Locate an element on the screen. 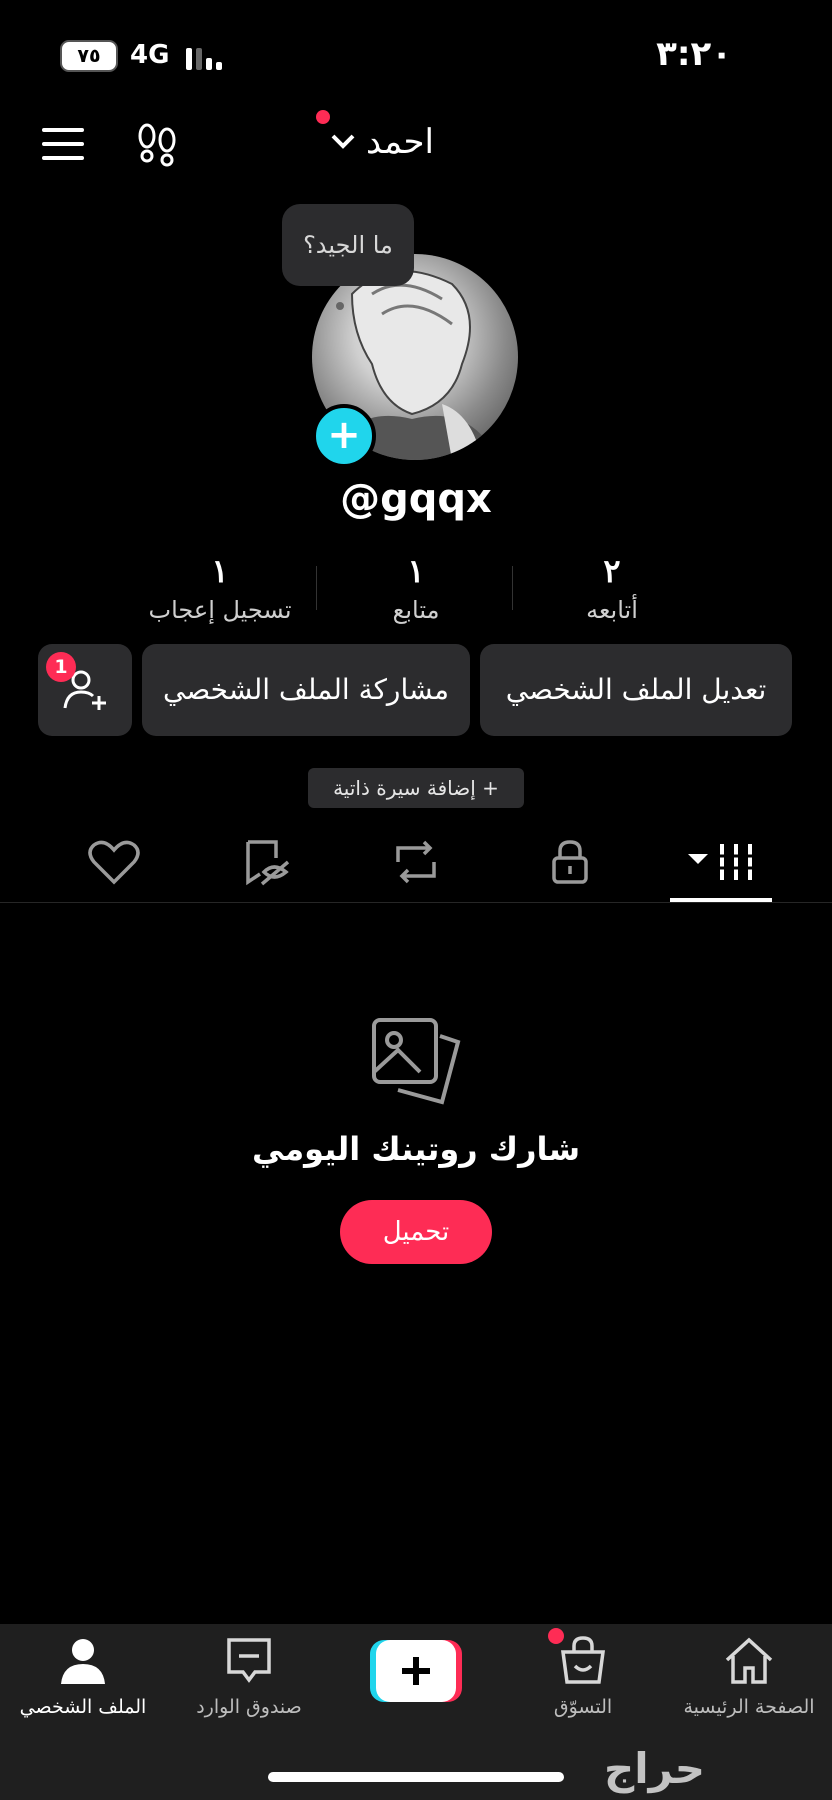 This screenshot has width=832, height=1800. profile-handle: @gqqx is located at coordinates (416, 499).